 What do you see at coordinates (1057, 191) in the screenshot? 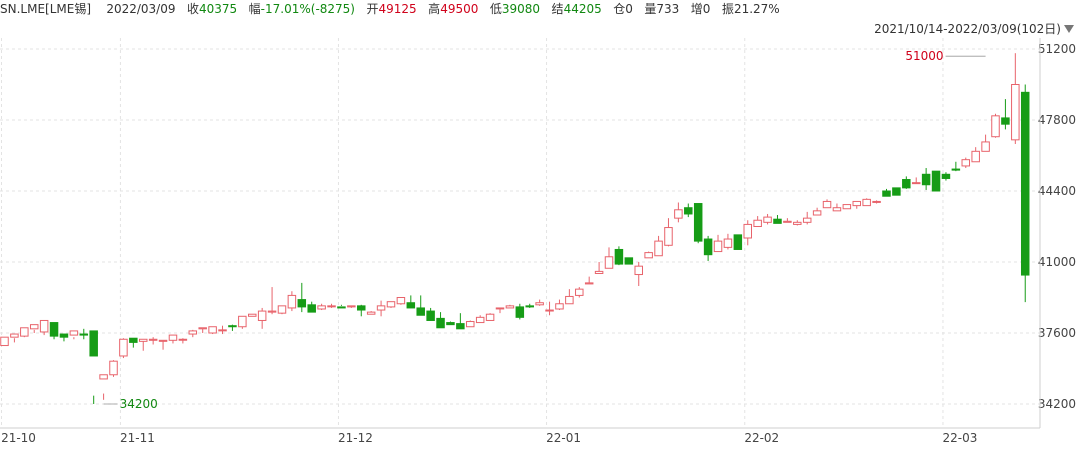
I see `y-tick-label: 44400` at bounding box center [1057, 191].